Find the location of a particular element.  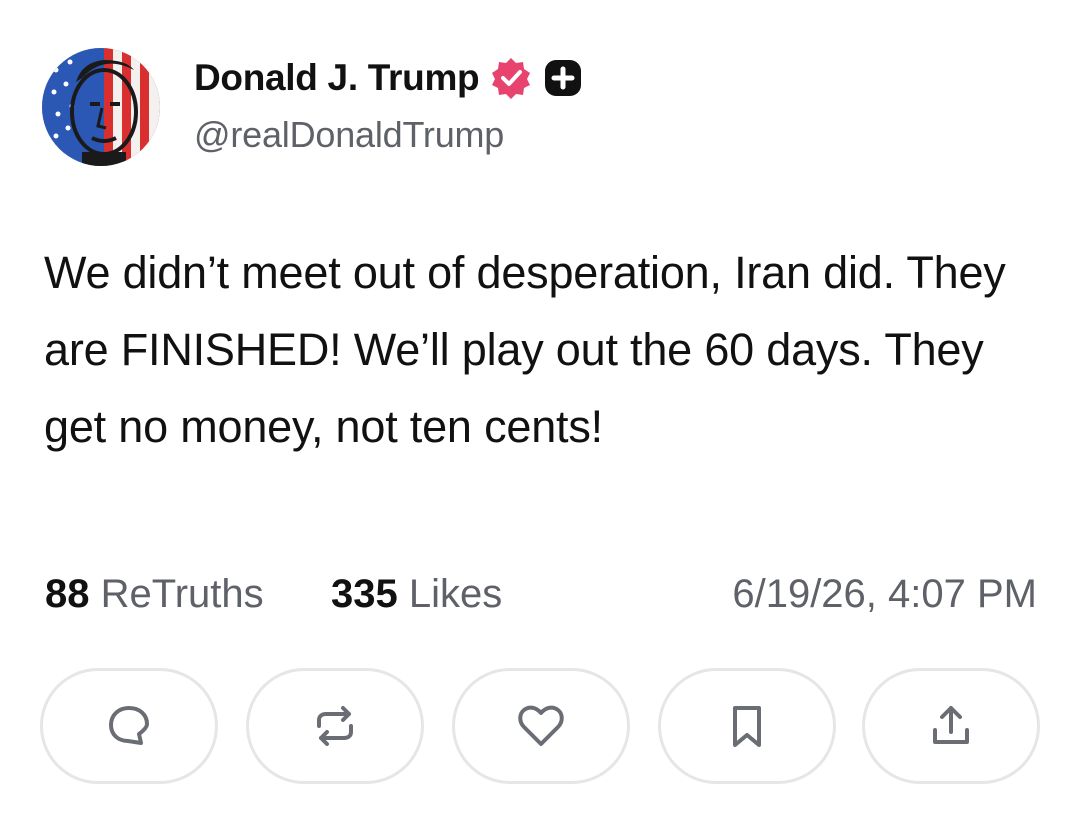

retruths-label: ReTruths is located at coordinates (182, 594).